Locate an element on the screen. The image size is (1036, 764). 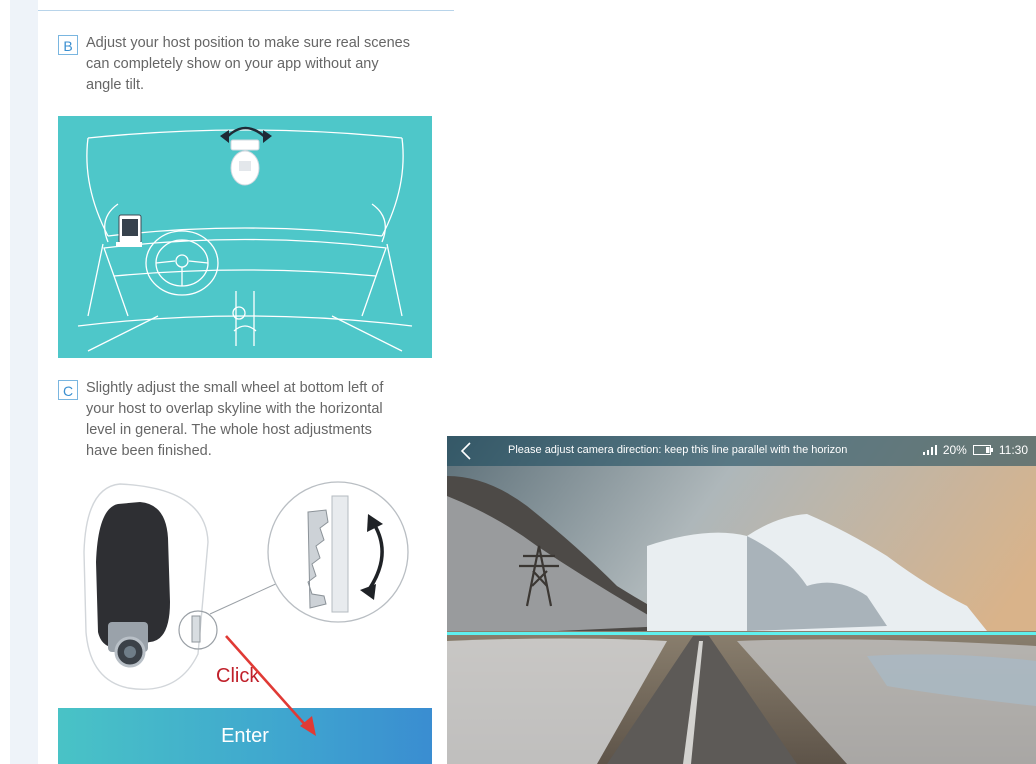
chevron-left-icon is located at coordinates (466, 451).